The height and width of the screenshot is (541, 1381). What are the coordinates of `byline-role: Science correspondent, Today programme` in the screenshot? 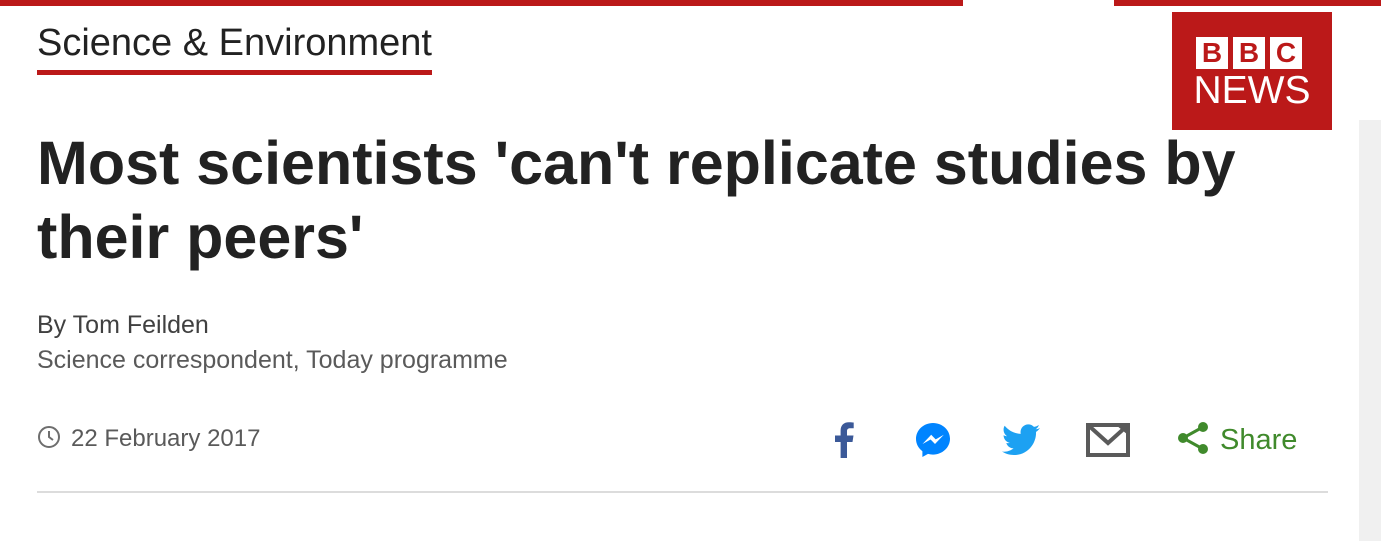 It's located at (272, 360).